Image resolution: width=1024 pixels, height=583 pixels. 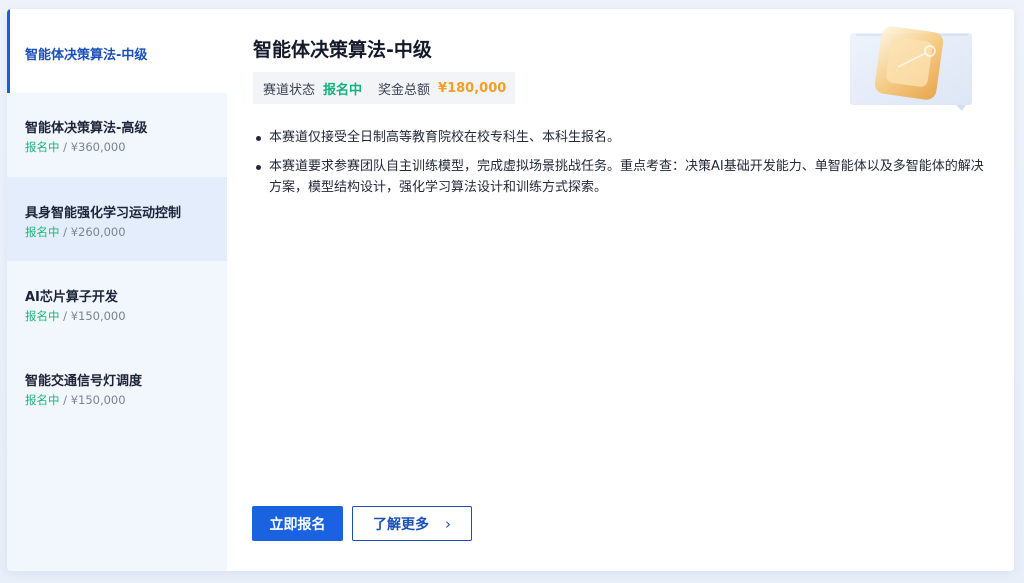 What do you see at coordinates (103, 213) in the screenshot?
I see `sidebar-item-title: 具身智能强化学习运动控制` at bounding box center [103, 213].